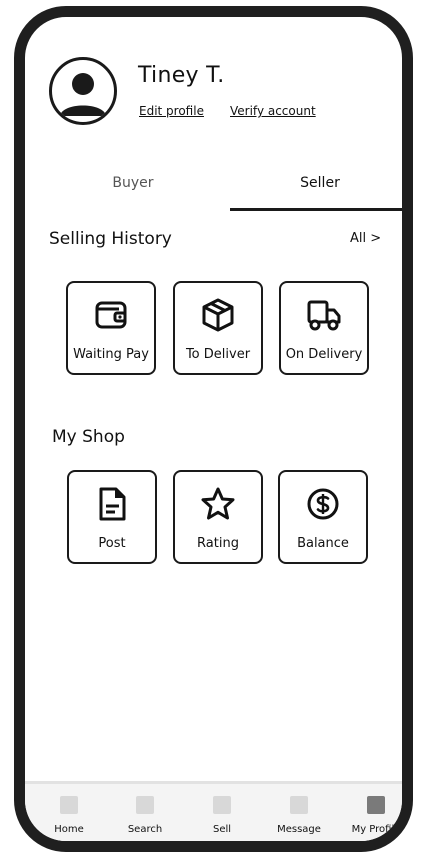  I want to click on nav-sell: Sell, so click(222, 812).